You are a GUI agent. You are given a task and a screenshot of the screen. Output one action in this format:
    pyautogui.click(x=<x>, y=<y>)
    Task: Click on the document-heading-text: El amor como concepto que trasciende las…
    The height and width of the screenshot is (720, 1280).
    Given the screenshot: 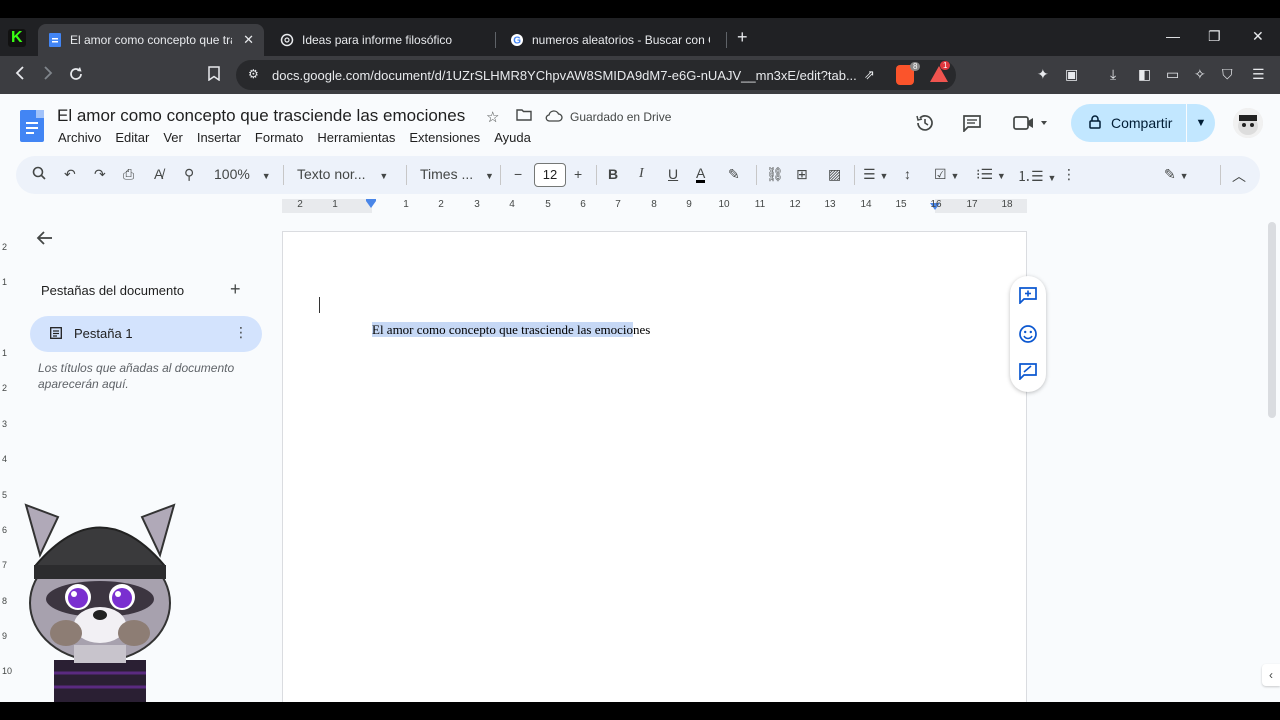 What is the action you would take?
    pyautogui.click(x=511, y=330)
    